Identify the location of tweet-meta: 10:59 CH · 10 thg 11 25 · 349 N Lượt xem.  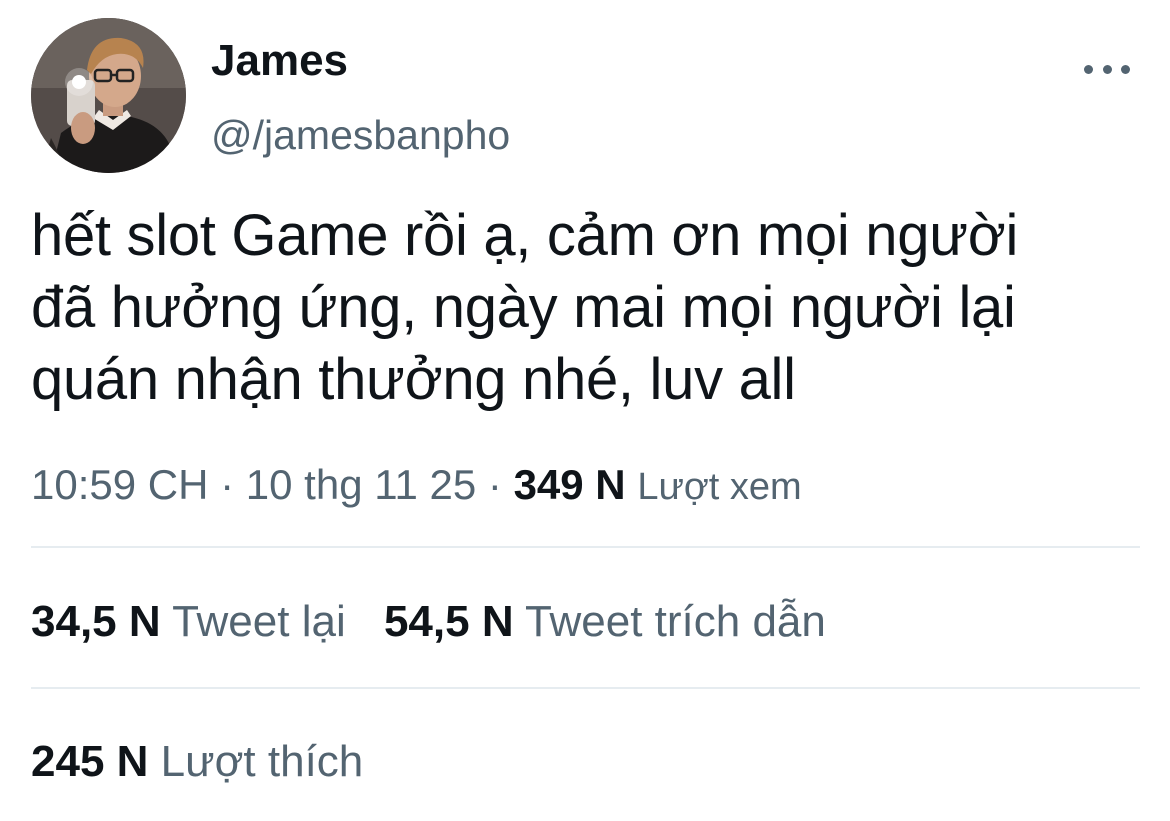
(416, 486).